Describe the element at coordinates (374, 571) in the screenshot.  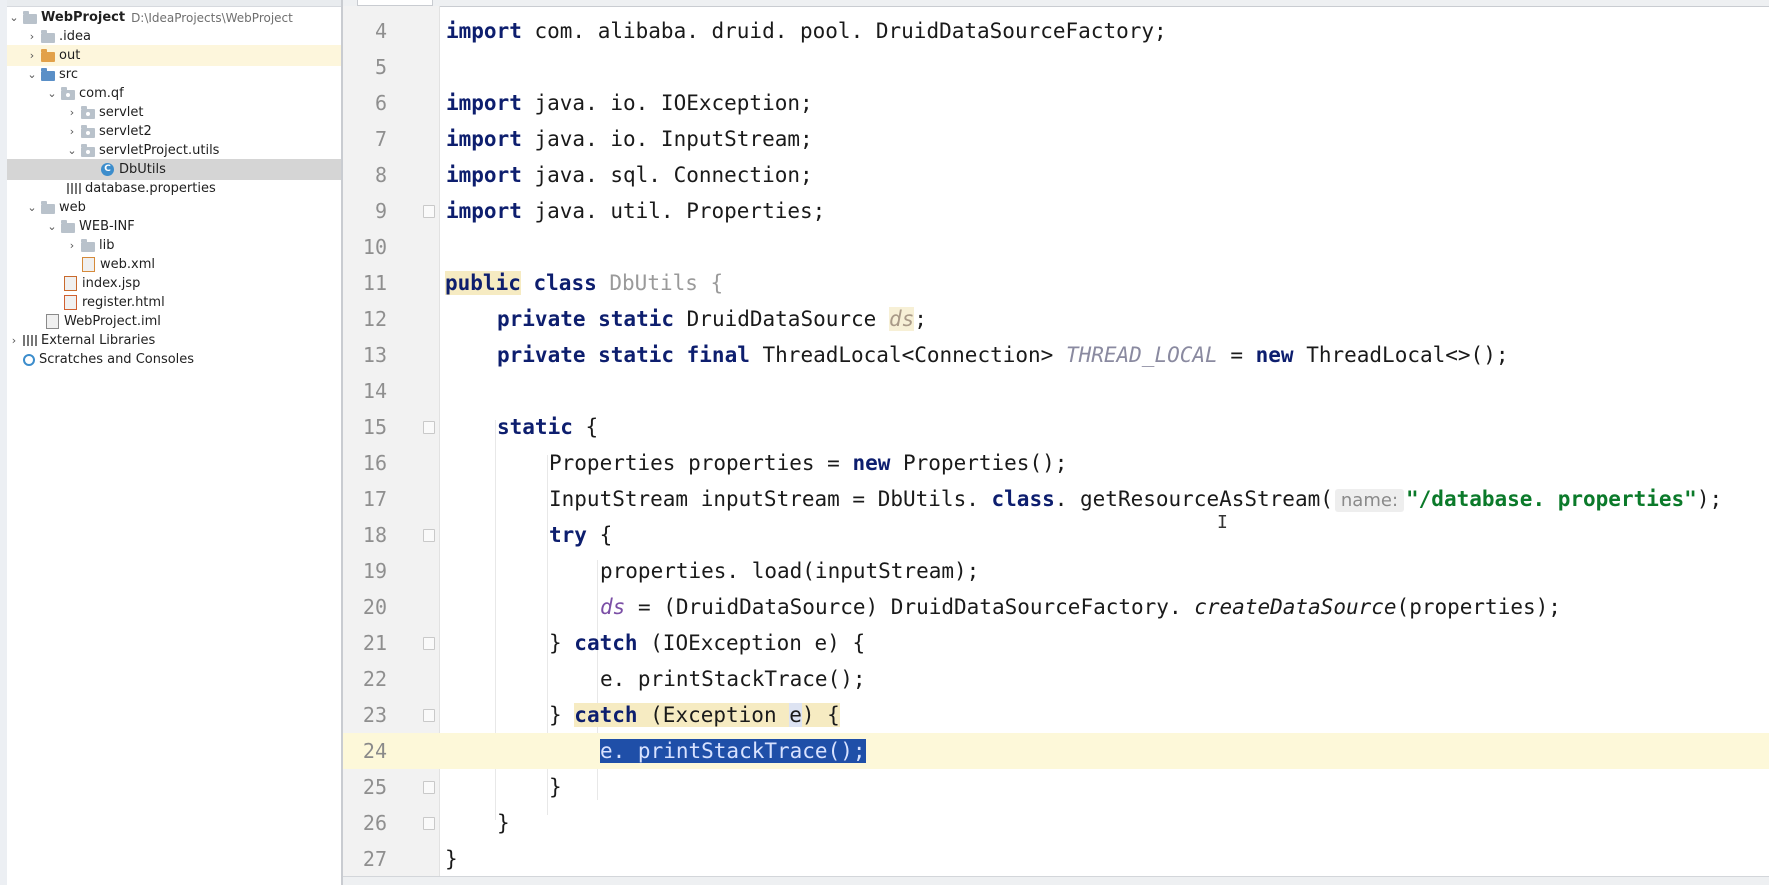
I see `line-number: 19` at that location.